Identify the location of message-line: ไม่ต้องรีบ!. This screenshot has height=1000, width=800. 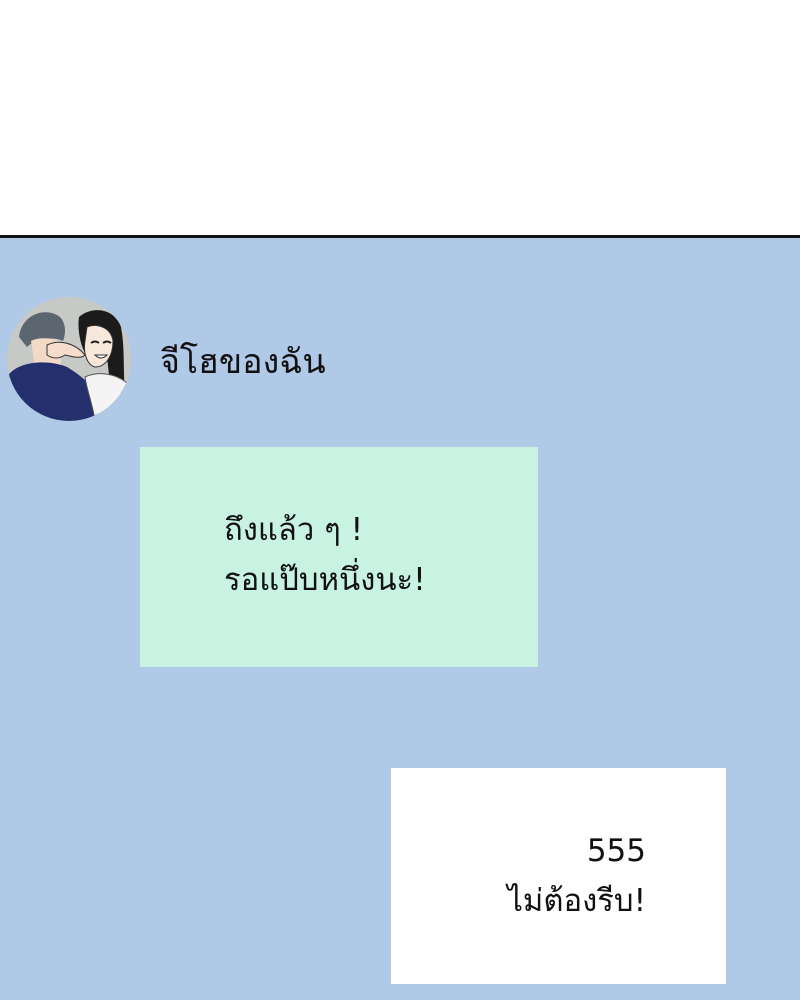
(576, 901).